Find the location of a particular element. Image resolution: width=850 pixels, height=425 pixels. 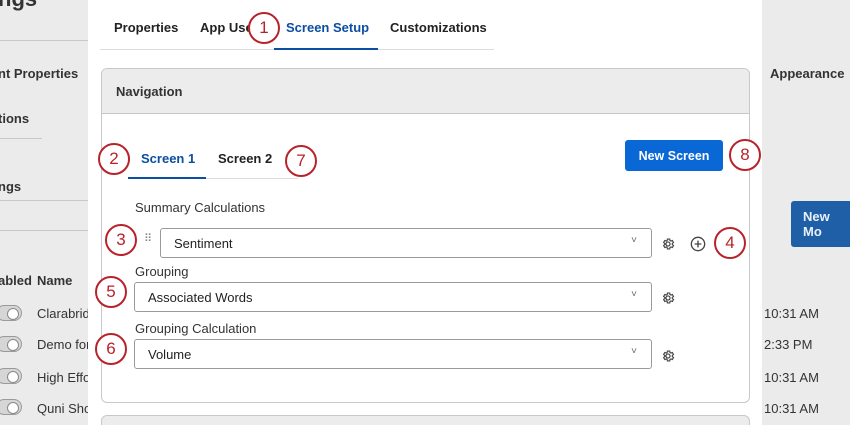

table-row-time: 2:33 PM is located at coordinates (788, 344).